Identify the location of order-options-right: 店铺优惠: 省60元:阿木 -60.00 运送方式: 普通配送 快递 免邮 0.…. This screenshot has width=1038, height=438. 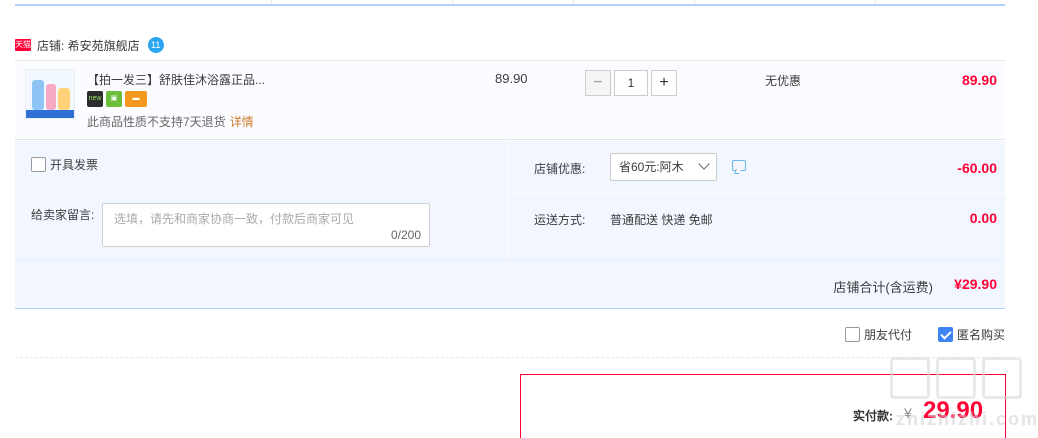
(757, 200).